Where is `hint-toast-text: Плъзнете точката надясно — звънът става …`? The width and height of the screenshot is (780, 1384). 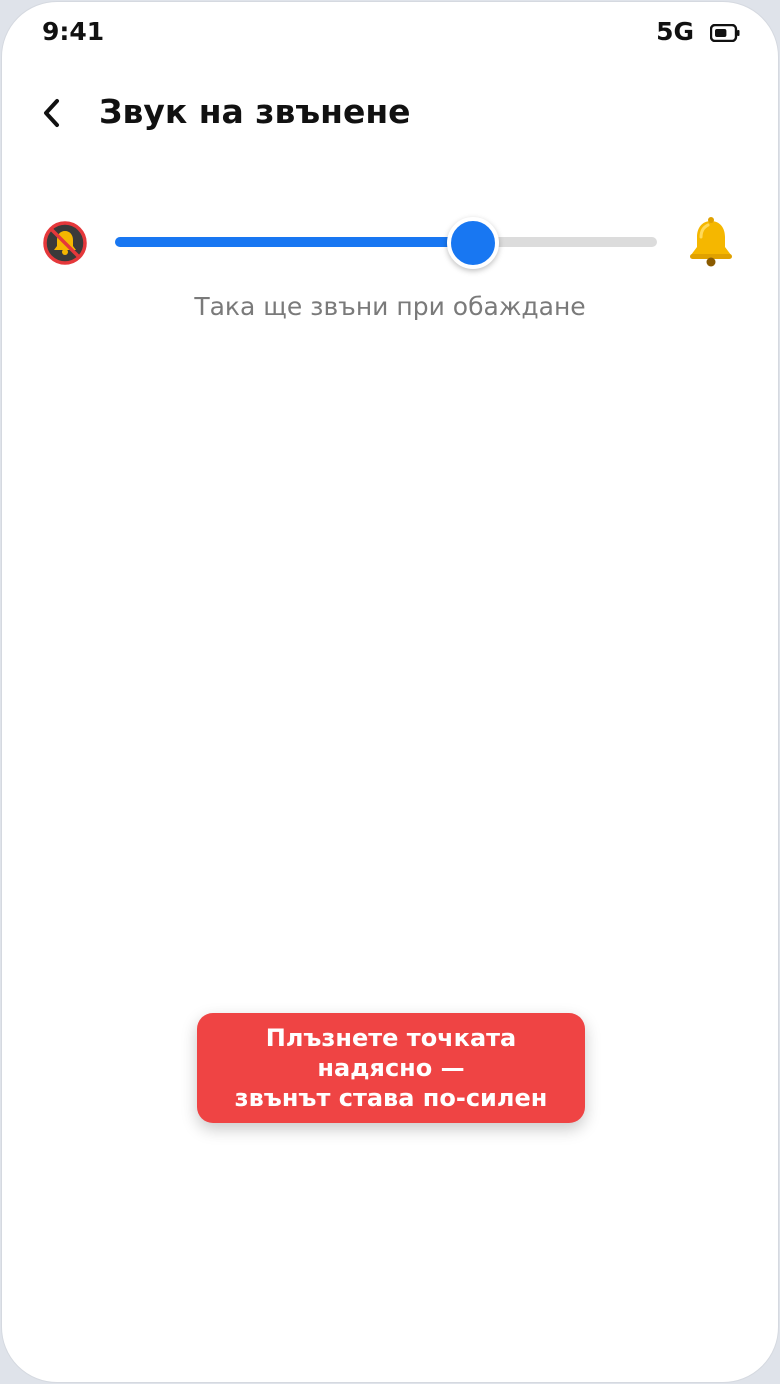
hint-toast-text: Плъзнете точката надясно — звънът става … is located at coordinates (391, 1068).